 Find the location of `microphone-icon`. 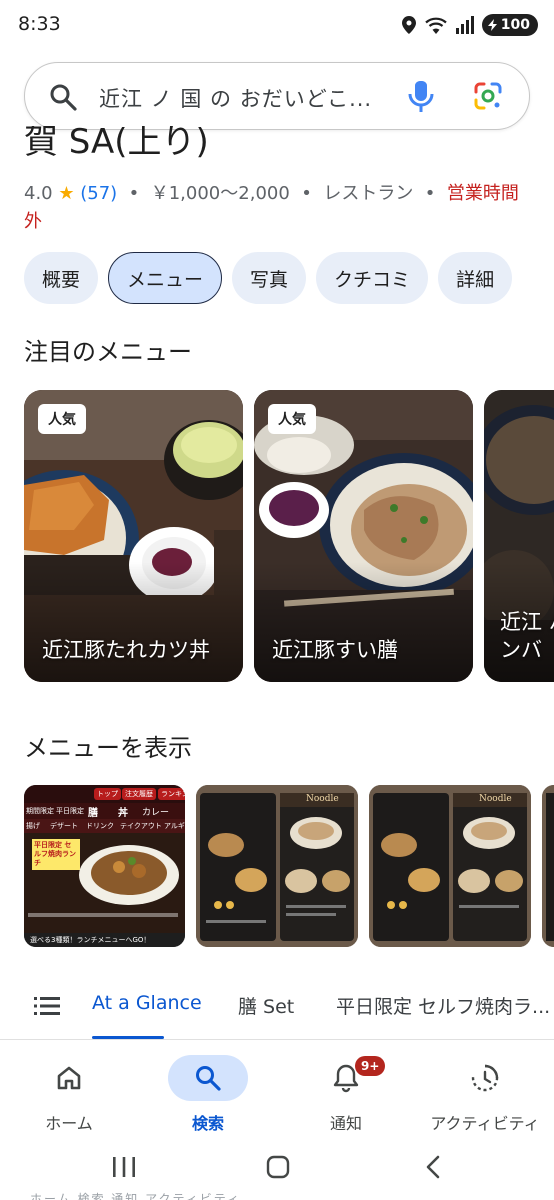

microphone-icon is located at coordinates (421, 96).